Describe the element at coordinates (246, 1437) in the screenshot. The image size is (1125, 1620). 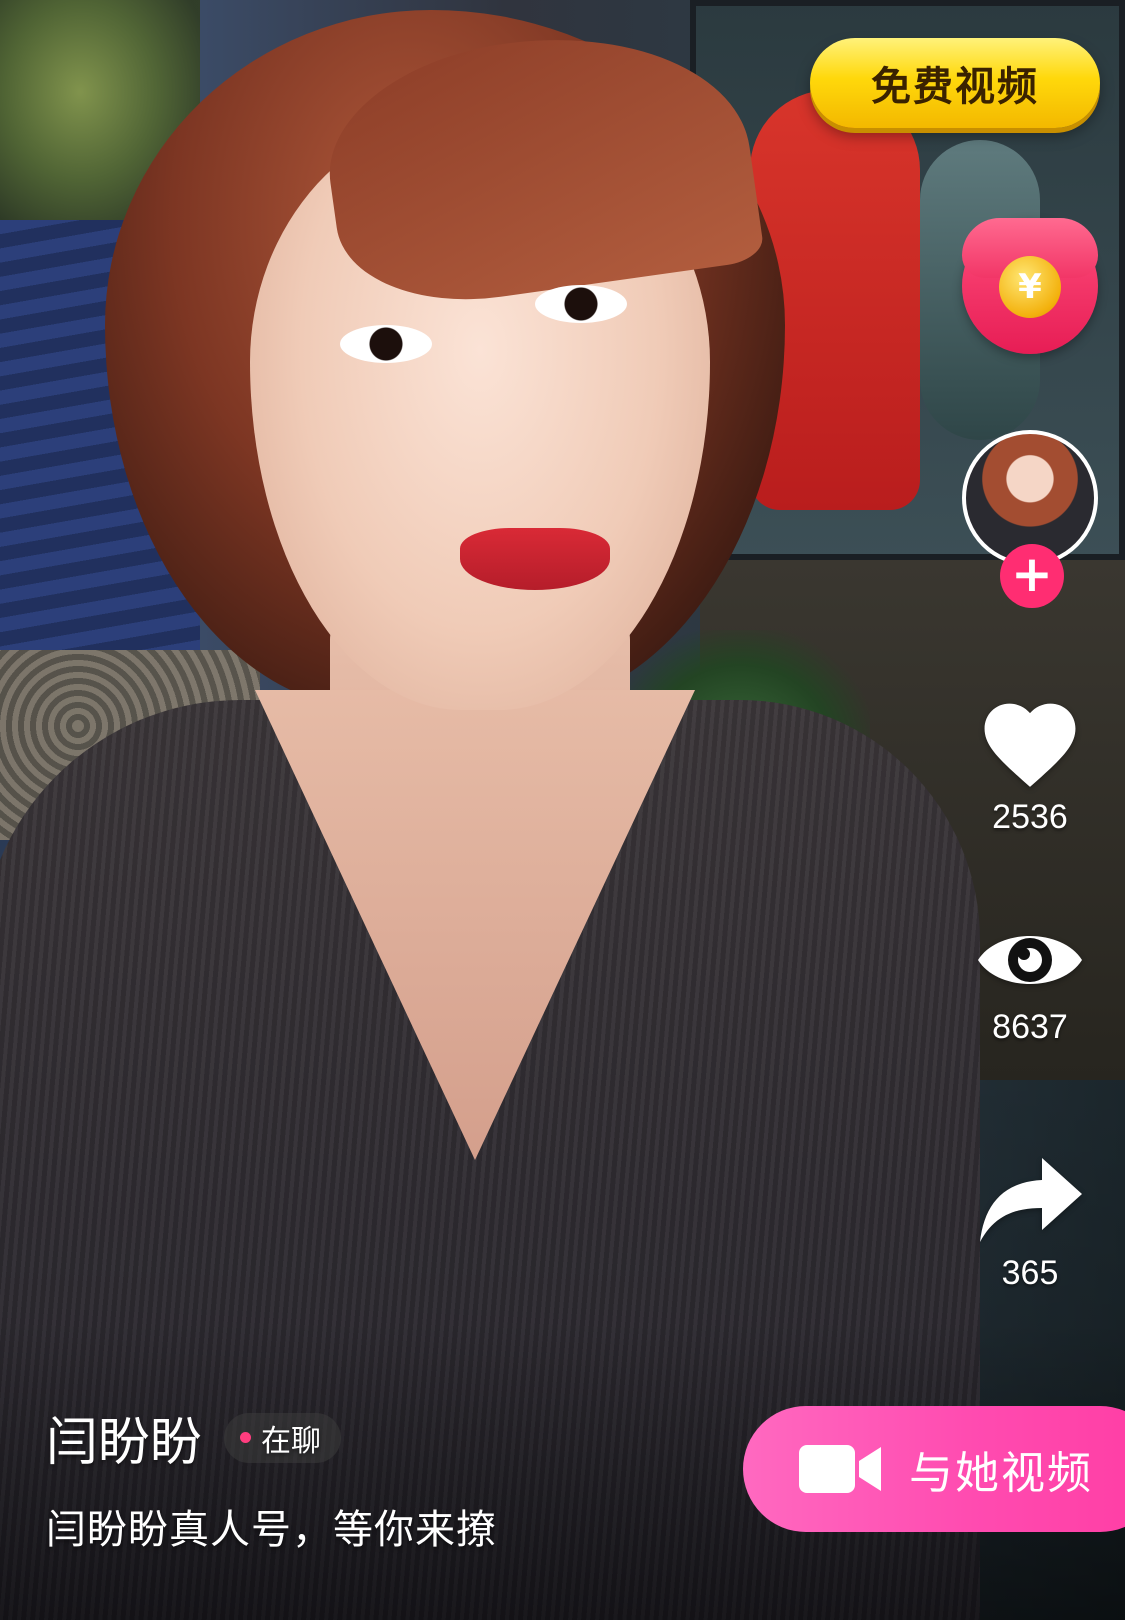
I see `status-dot-icon` at that location.